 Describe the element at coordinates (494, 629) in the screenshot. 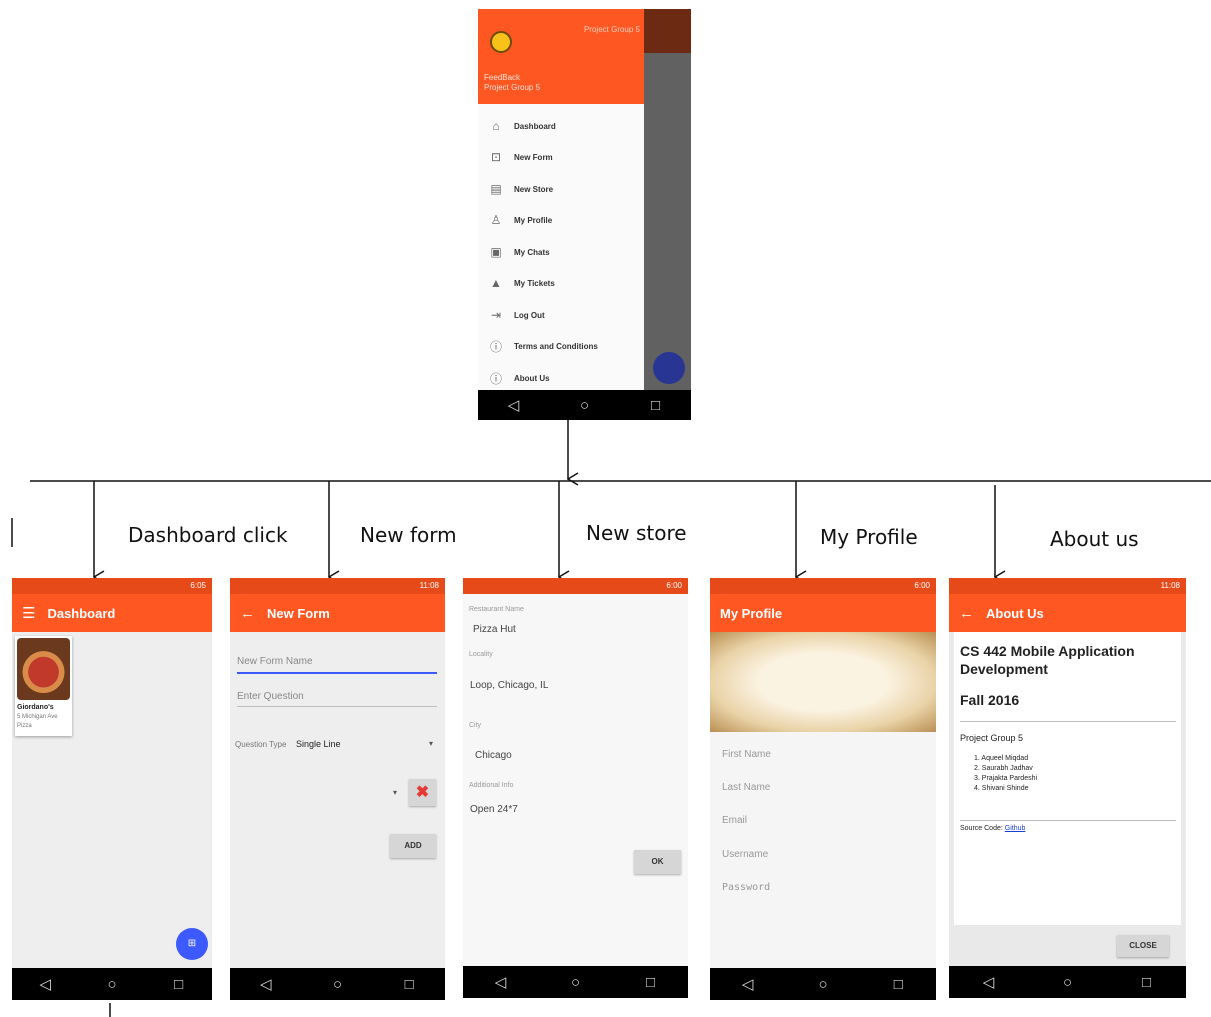

I see `restaurant-name-field: Pizza Hut` at that location.